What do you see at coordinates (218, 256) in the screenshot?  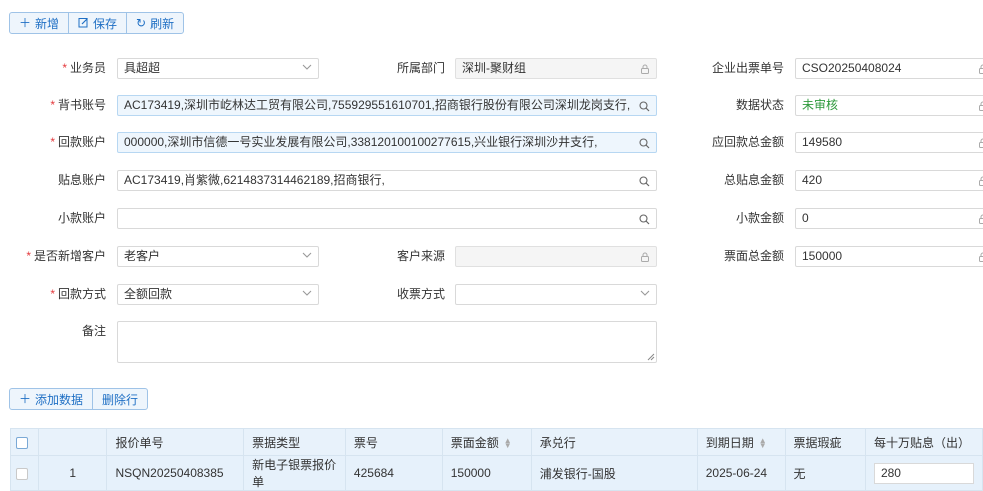 I see `new-customer-select: 老客户` at bounding box center [218, 256].